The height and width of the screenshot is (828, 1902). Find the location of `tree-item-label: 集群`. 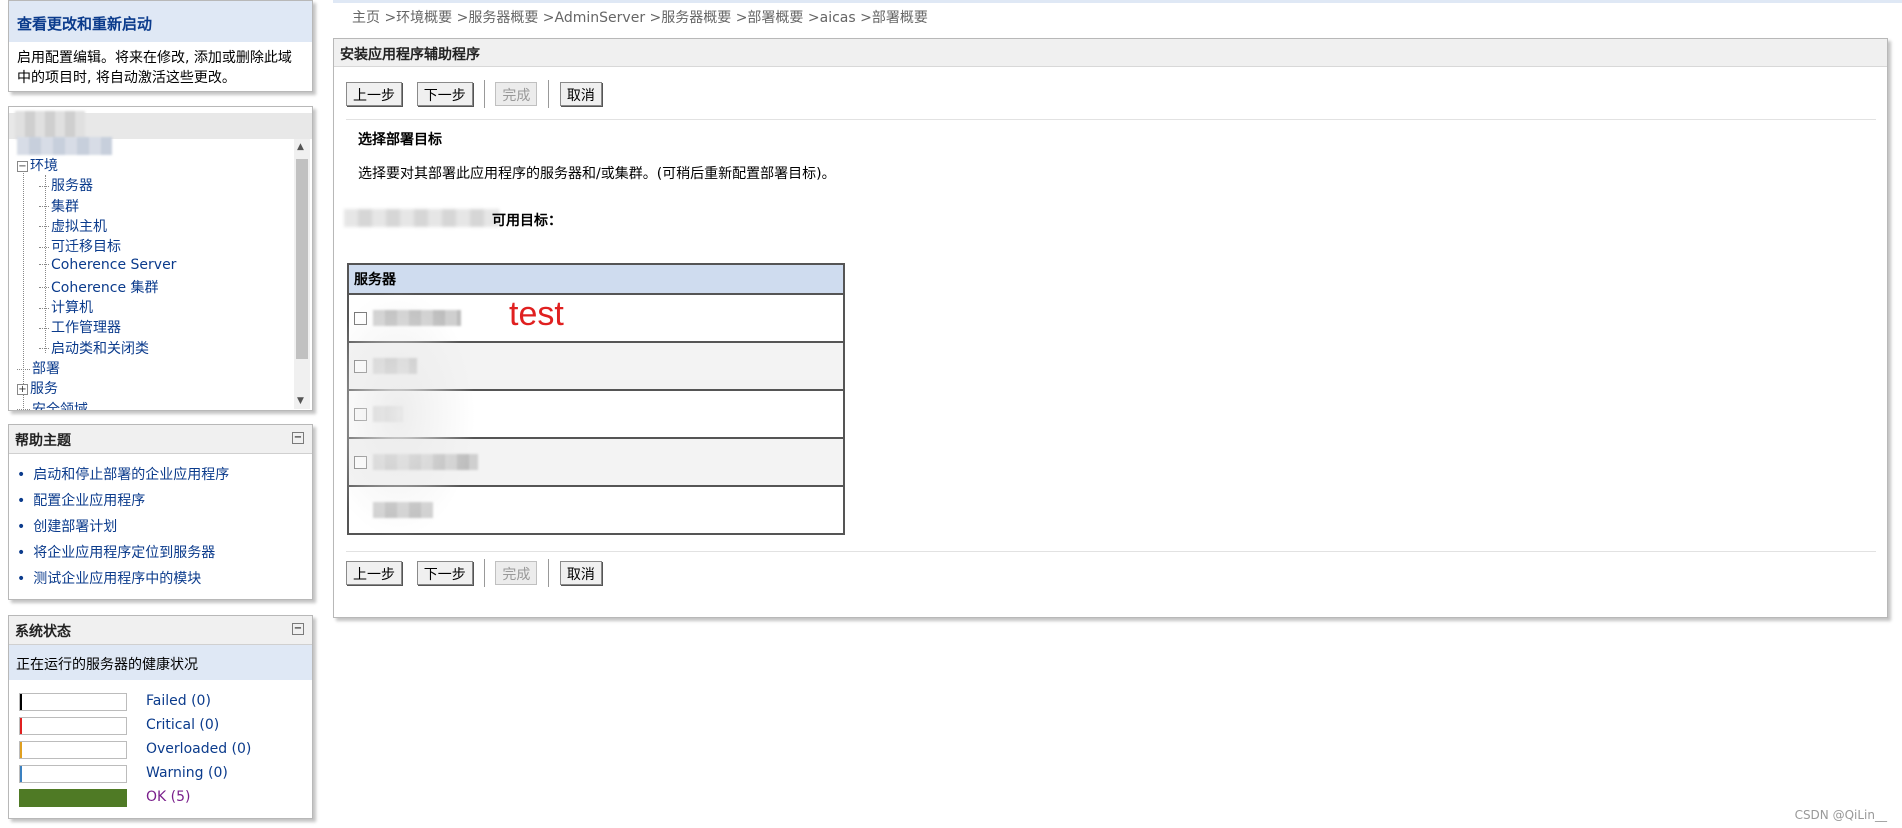

tree-item-label: 集群 is located at coordinates (65, 207).